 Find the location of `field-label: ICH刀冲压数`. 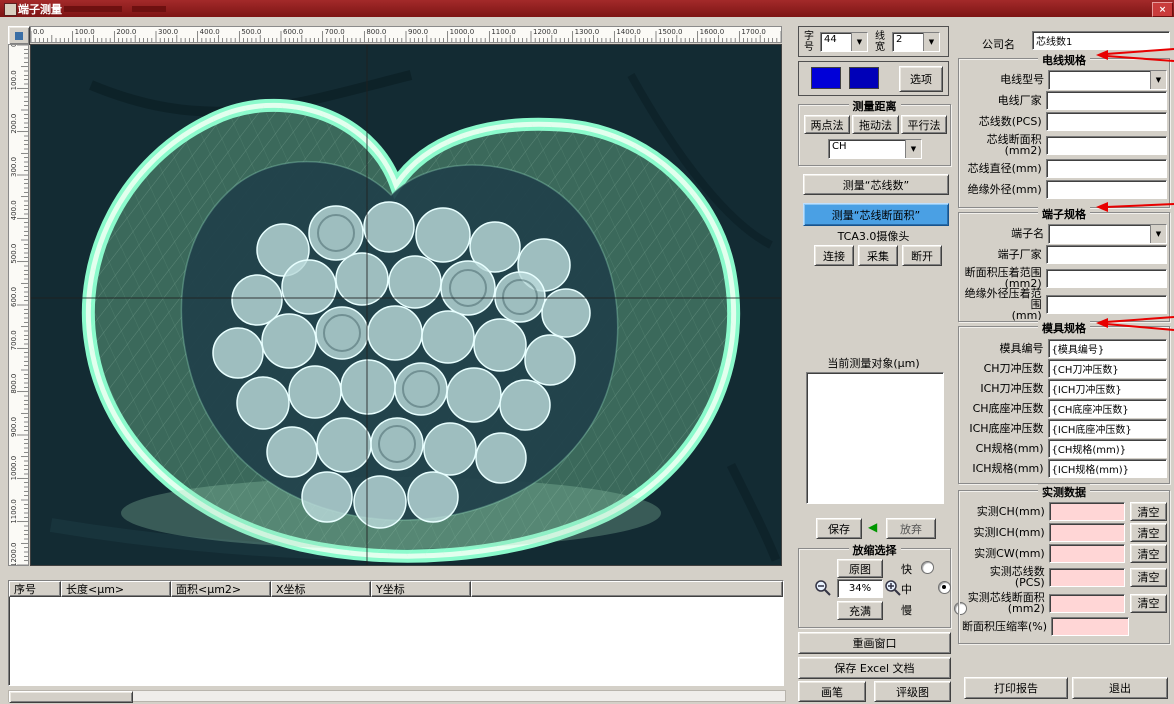

field-label: ICH刀冲压数 is located at coordinates (1012, 388).